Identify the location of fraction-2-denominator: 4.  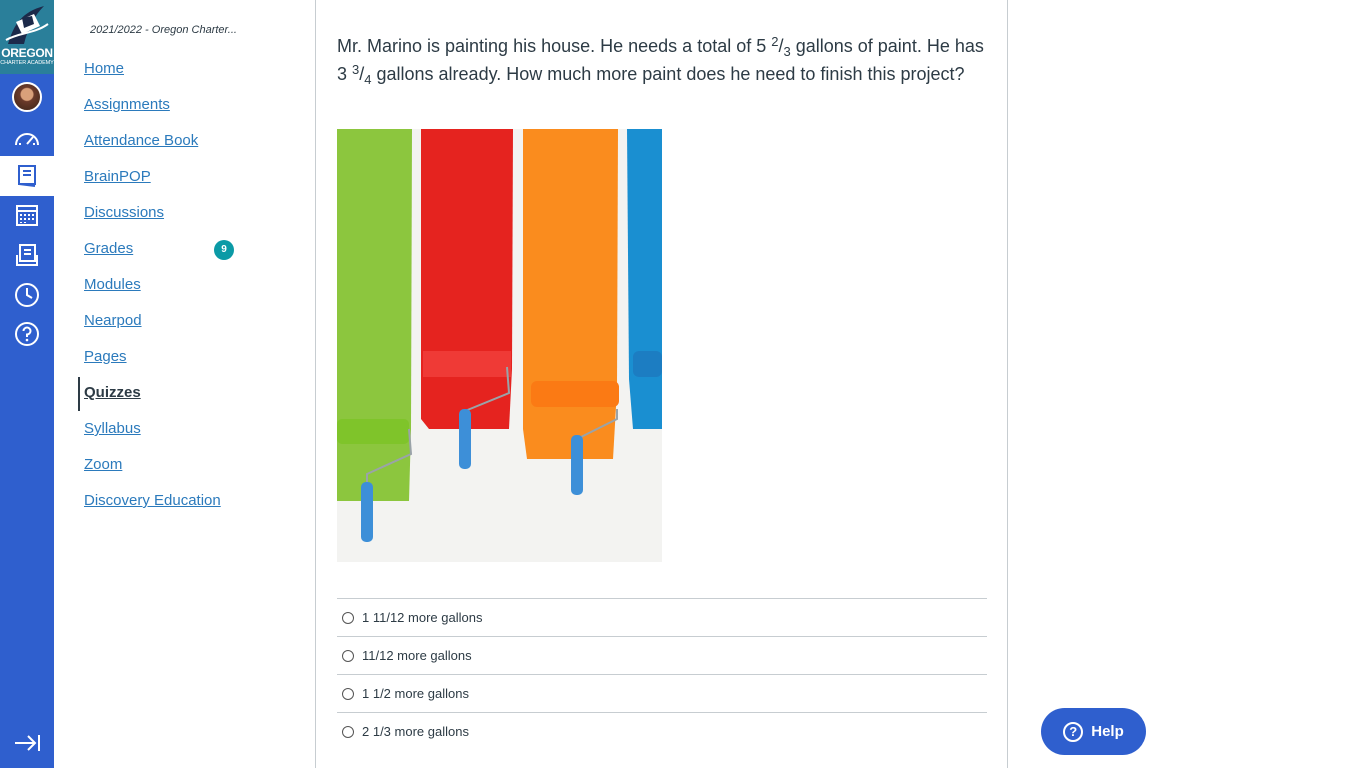
(368, 79).